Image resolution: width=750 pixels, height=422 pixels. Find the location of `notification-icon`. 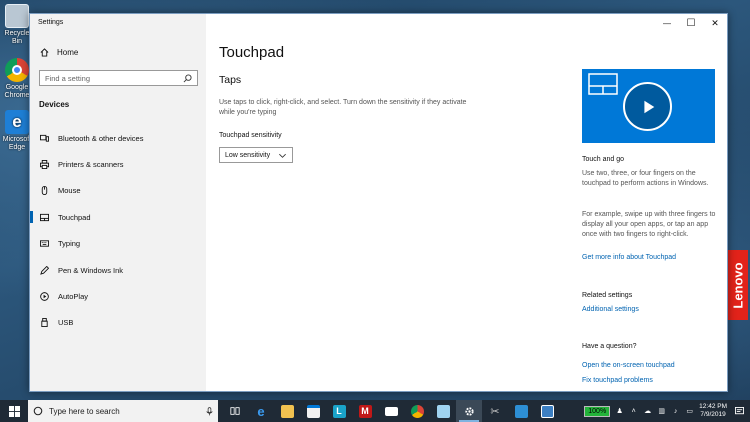

notification-icon is located at coordinates (739, 410).